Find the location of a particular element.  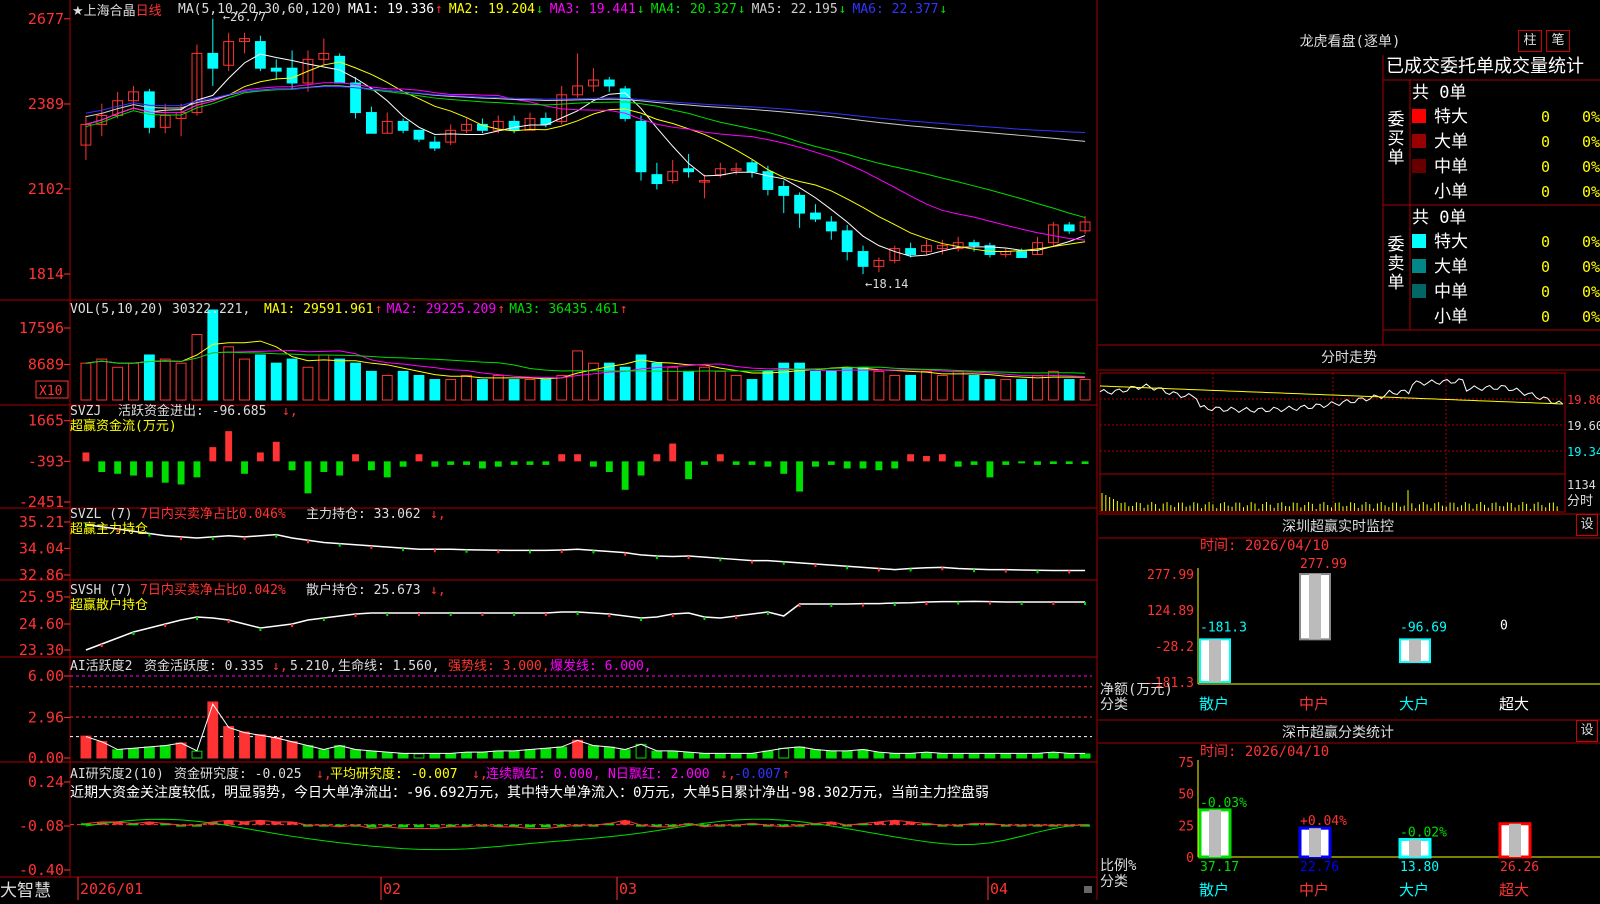

main-header: ★上海合晶日线 is located at coordinates (117, 9).